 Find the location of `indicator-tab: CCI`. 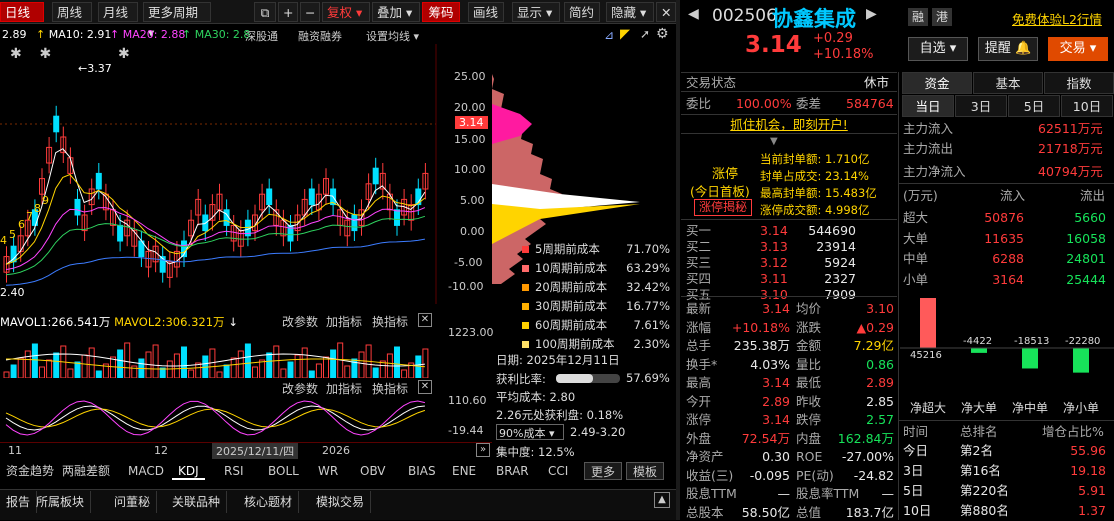

indicator-tab: CCI is located at coordinates (558, 471).